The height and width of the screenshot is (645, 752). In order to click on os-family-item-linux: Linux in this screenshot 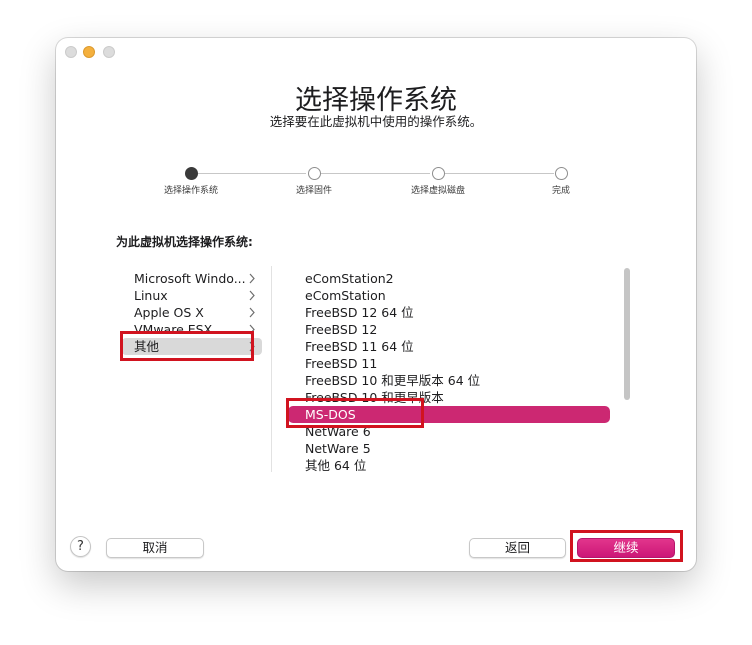, I will do `click(188, 295)`.